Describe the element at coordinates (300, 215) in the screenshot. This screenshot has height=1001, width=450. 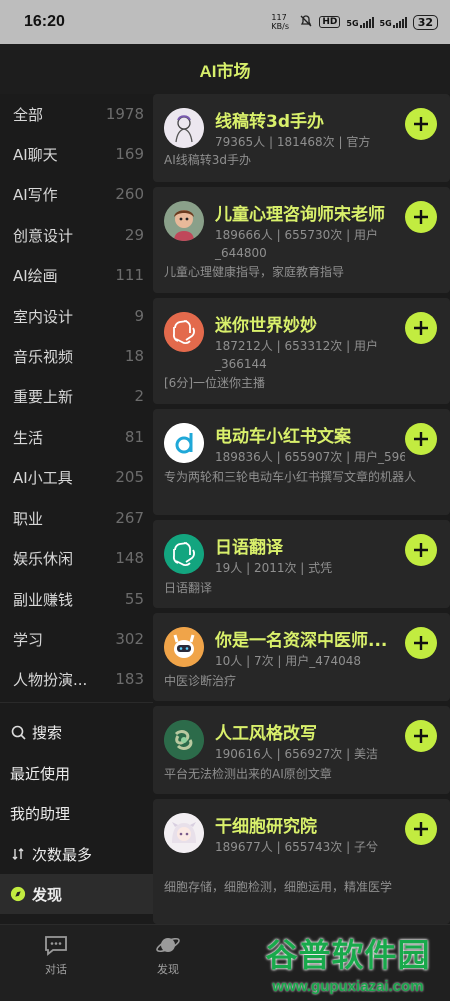
I see `assistant-name: 儿童心理咨询师宋老师` at that location.